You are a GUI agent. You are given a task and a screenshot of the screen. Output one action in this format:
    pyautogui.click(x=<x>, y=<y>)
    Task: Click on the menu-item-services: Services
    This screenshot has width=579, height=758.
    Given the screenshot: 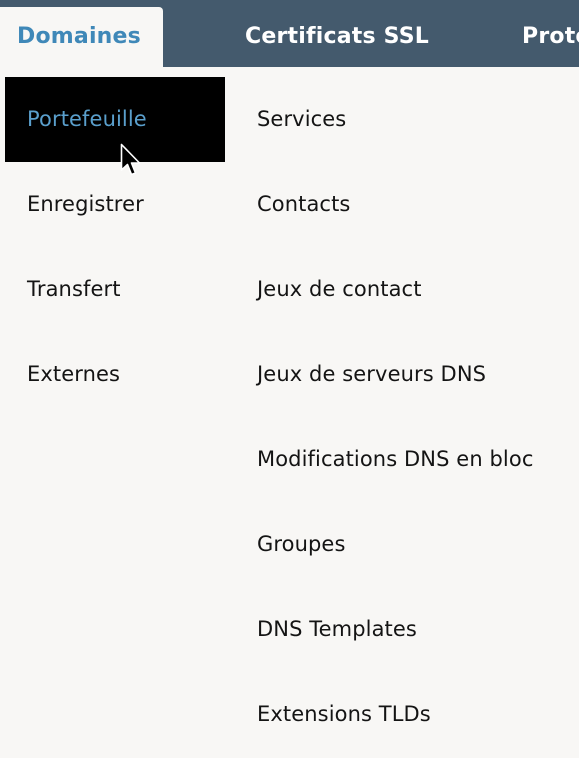 What is the action you would take?
    pyautogui.click(x=301, y=119)
    